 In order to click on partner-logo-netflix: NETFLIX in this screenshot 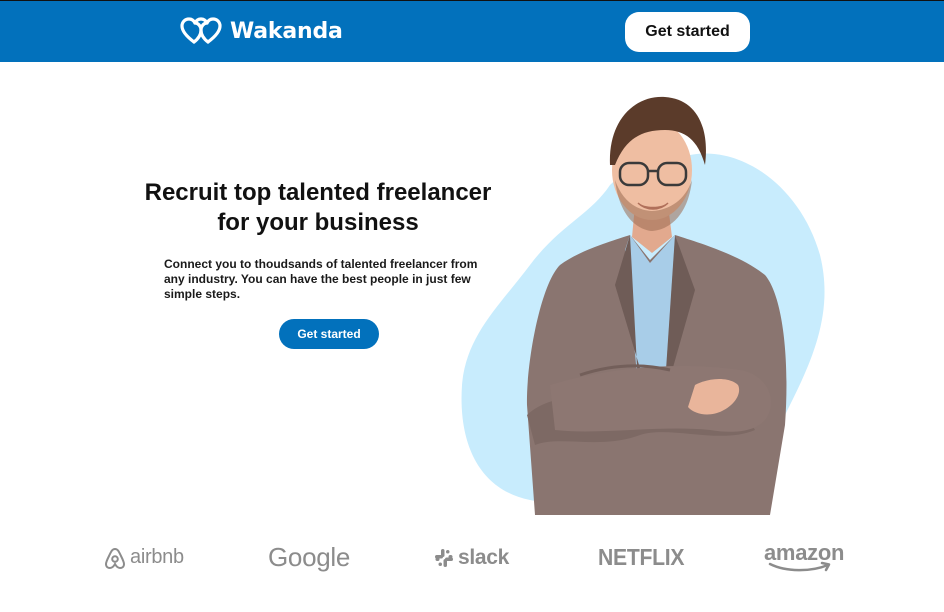, I will do `click(645, 557)`.